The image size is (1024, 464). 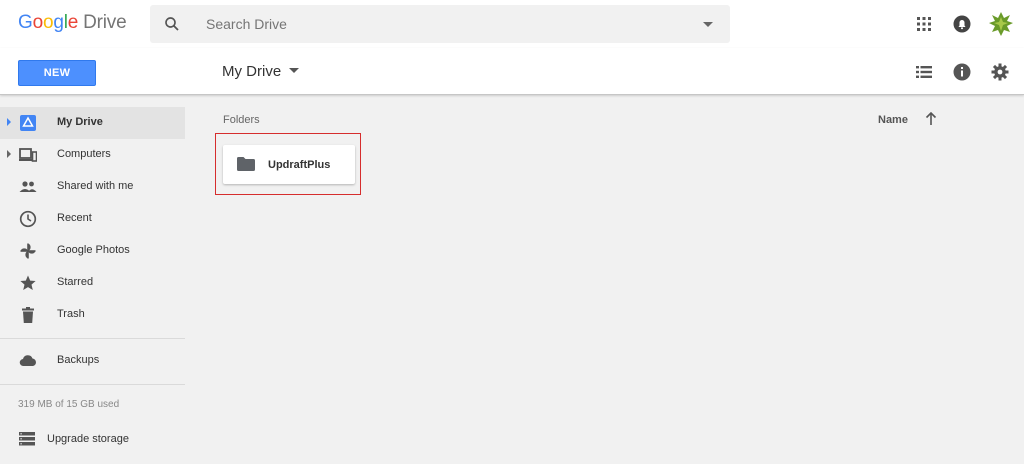 What do you see at coordinates (246, 164) in the screenshot?
I see `folder-icon` at bounding box center [246, 164].